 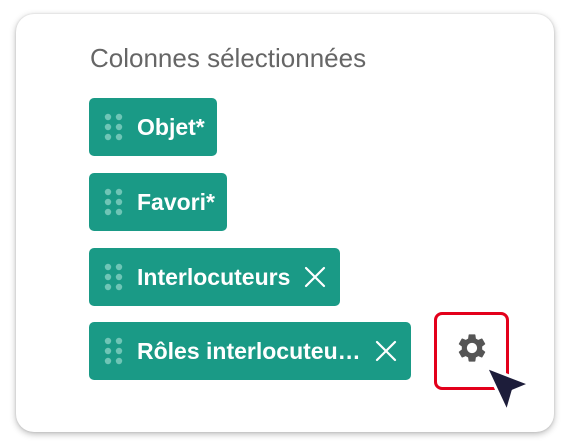 I want to click on column-chip-favori: Favori*, so click(x=158, y=202).